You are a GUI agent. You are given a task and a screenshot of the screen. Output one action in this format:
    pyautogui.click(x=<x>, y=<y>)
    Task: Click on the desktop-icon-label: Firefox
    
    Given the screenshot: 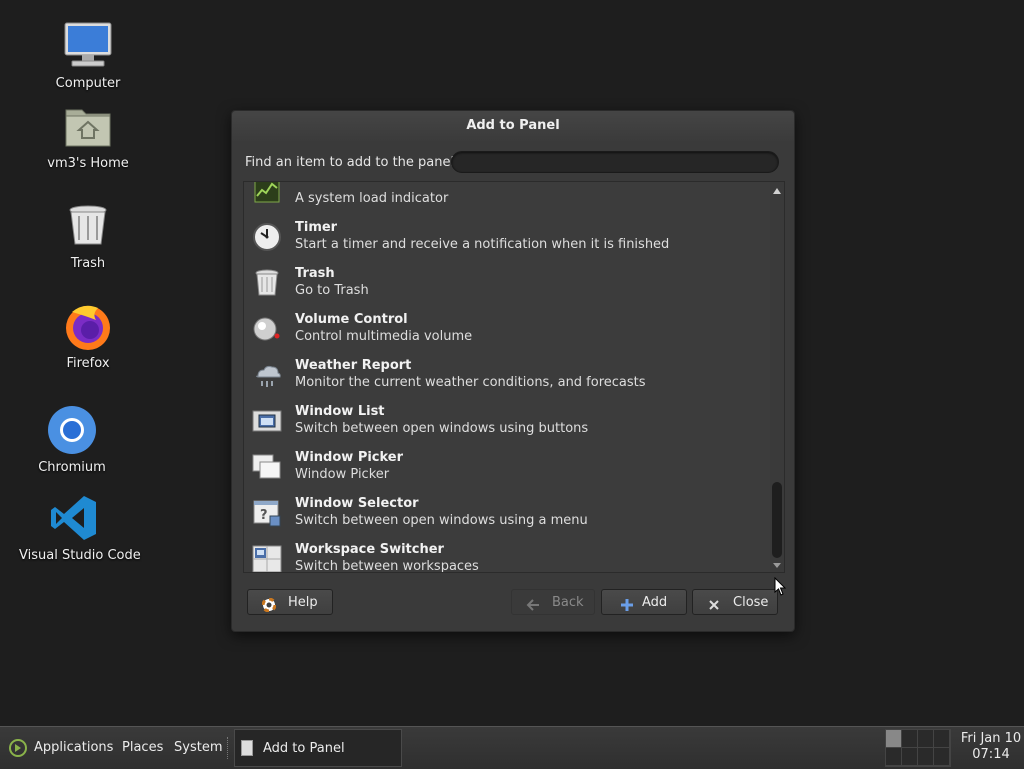 What is the action you would take?
    pyautogui.click(x=88, y=363)
    